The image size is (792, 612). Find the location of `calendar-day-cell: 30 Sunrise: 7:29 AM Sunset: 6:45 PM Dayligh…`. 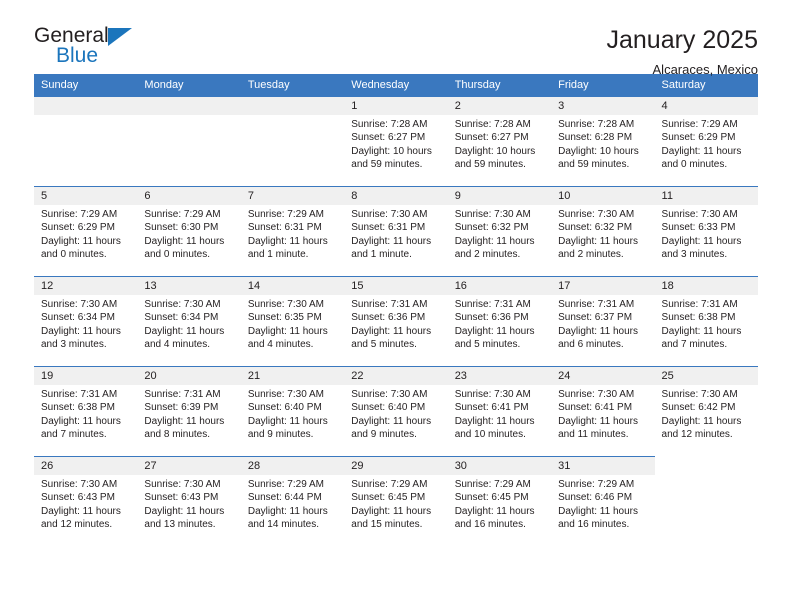

calendar-day-cell: 30 Sunrise: 7:29 AM Sunset: 6:45 PM Dayligh… is located at coordinates (499, 501).